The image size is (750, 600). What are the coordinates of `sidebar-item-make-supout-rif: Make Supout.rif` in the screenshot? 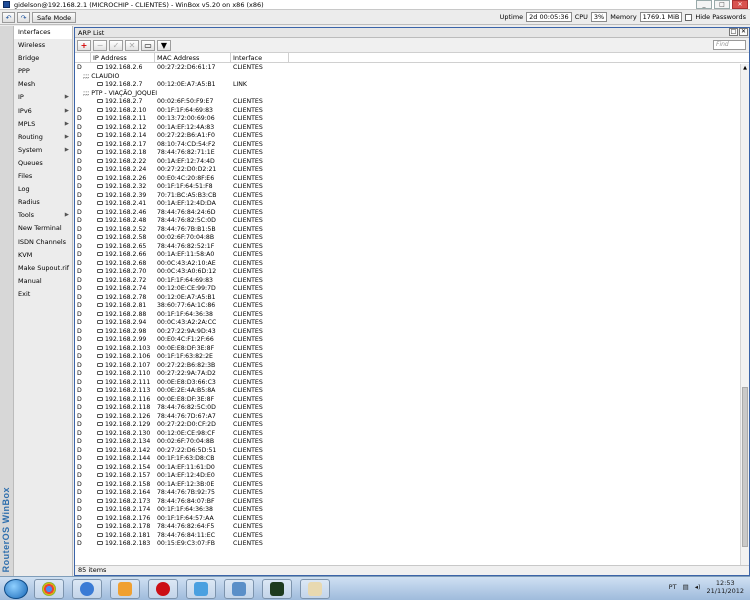 It's located at (43, 268).